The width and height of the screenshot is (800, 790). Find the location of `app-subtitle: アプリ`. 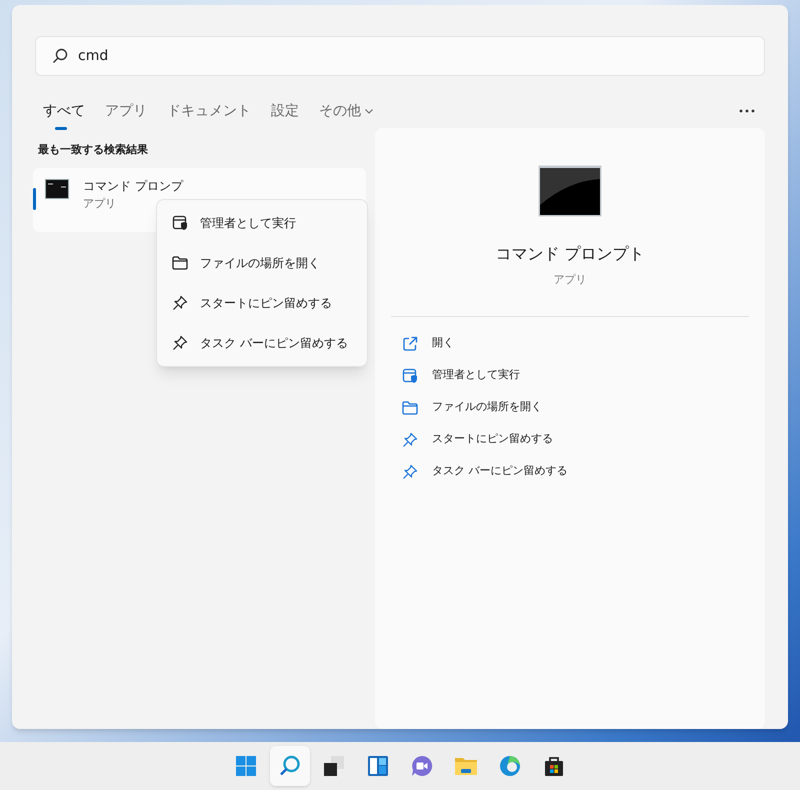

app-subtitle: アプリ is located at coordinates (570, 280).